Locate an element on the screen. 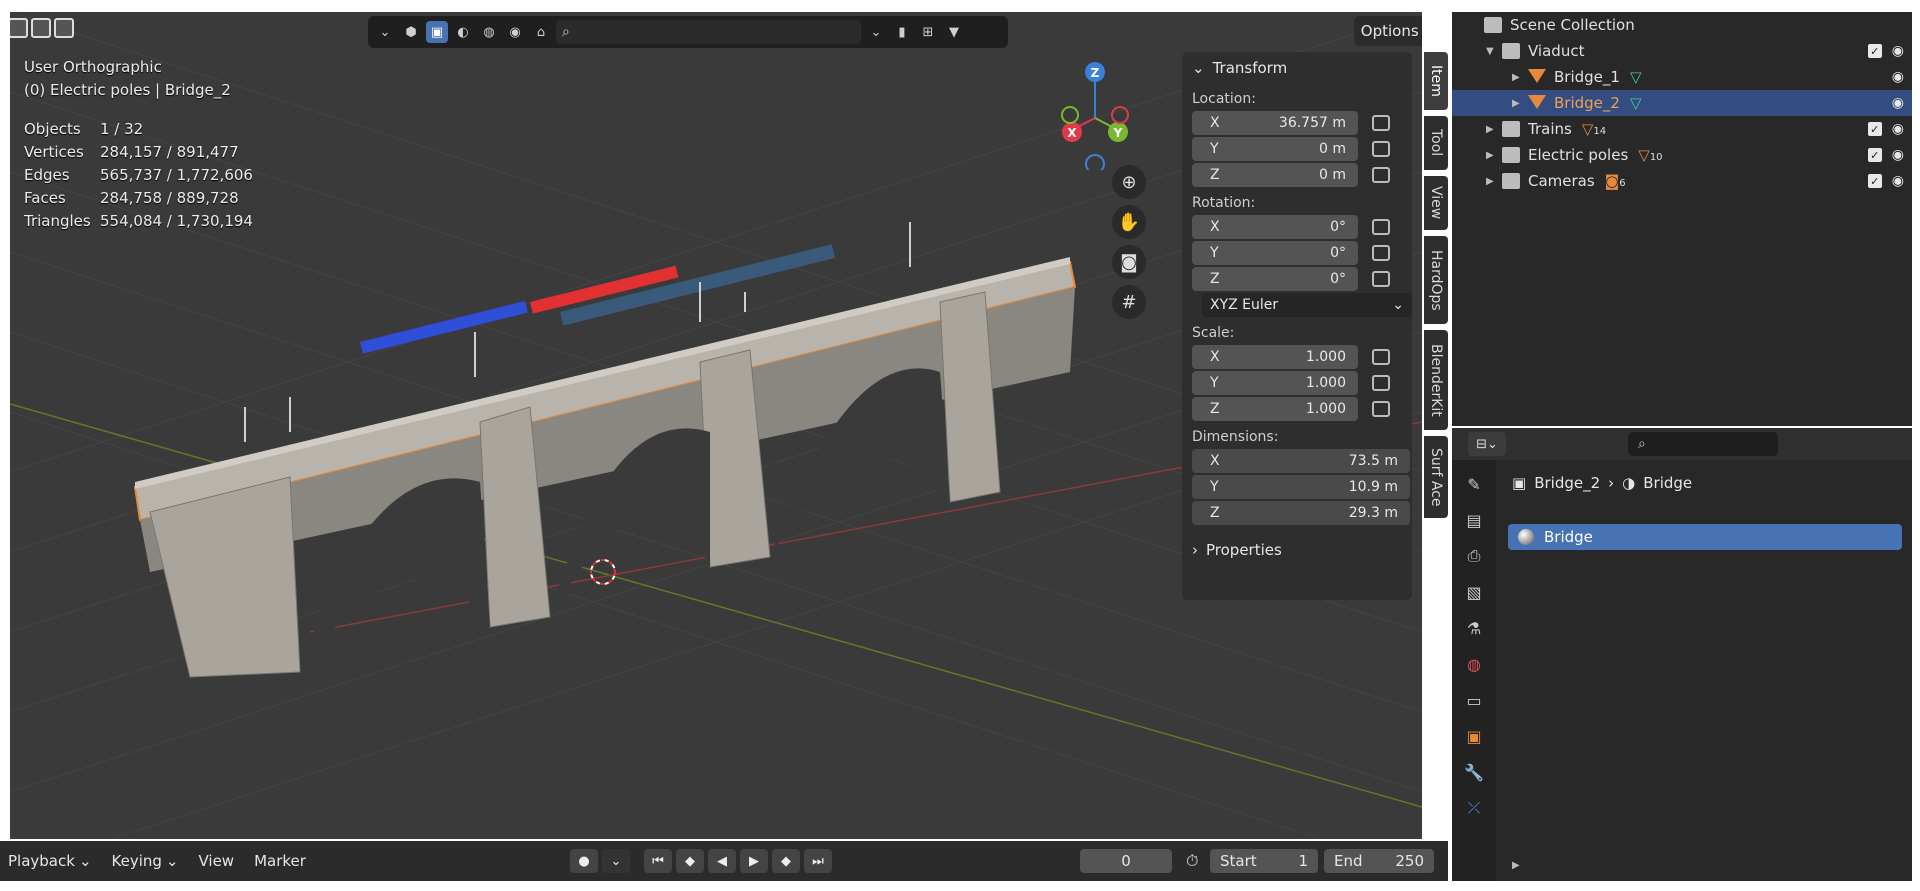 The width and height of the screenshot is (1920, 891). brush-icon: ⌂ is located at coordinates (541, 32).